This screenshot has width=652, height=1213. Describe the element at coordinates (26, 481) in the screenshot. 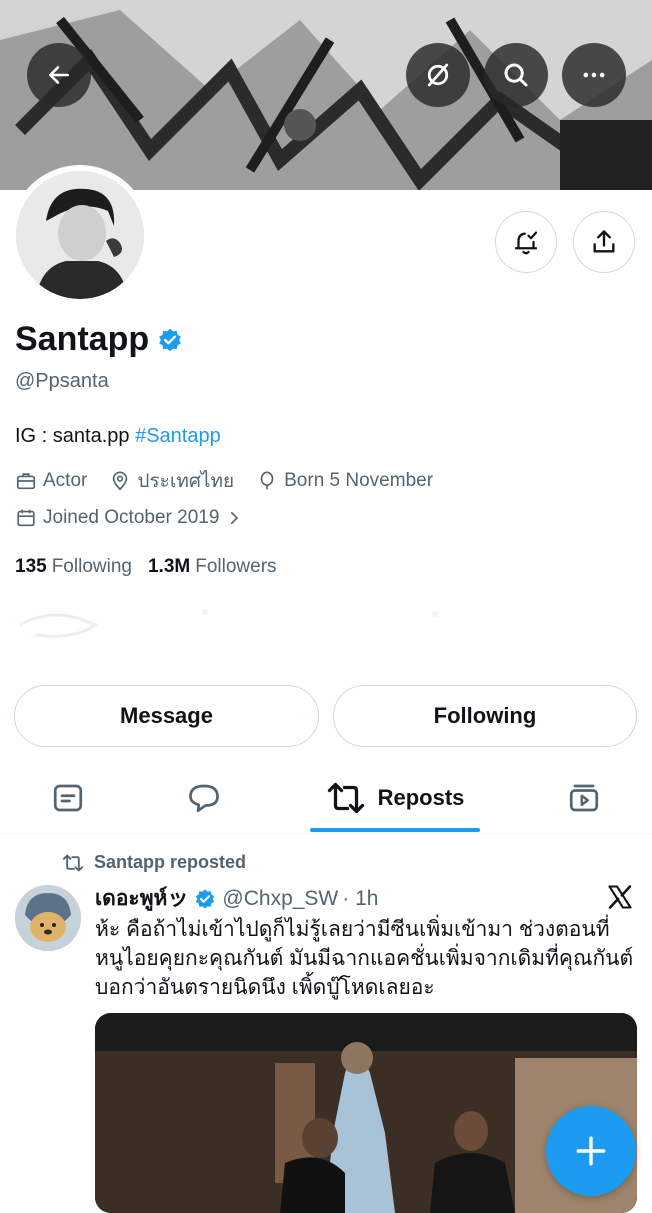

I see `briefcase-icon` at that location.